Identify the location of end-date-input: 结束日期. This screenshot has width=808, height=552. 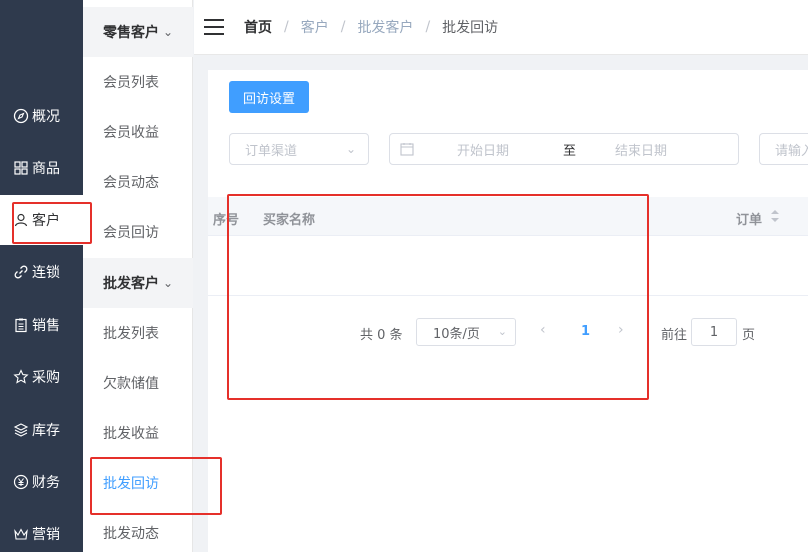
(641, 149).